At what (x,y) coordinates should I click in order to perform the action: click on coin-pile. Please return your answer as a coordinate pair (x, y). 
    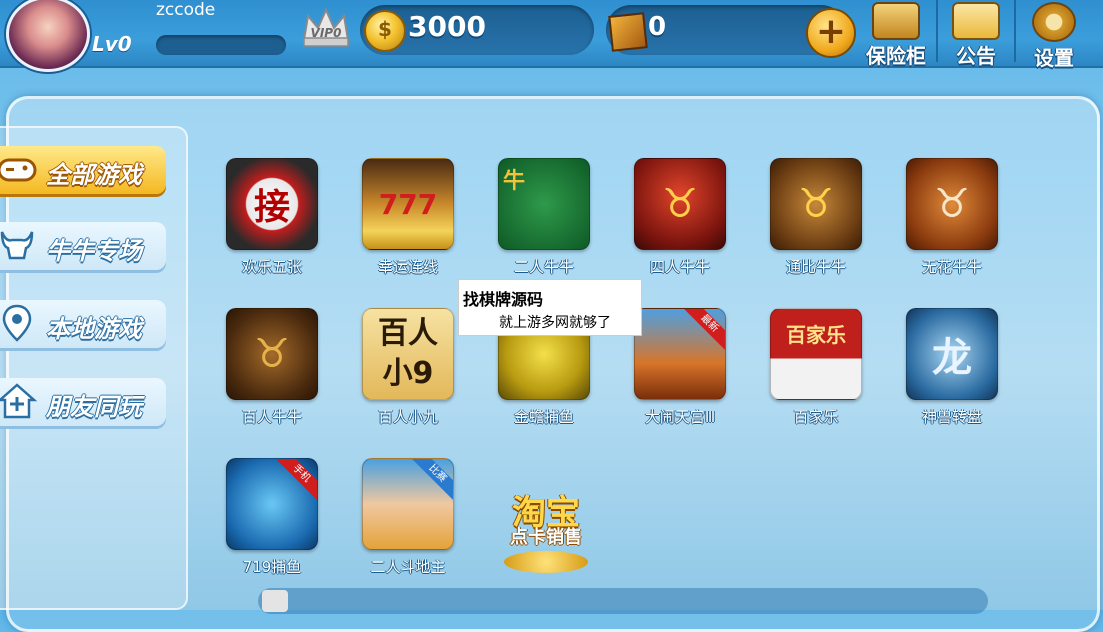
    Looking at the image, I should click on (546, 562).